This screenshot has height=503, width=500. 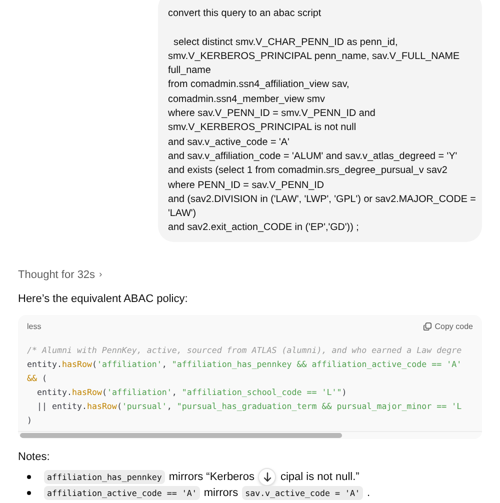 I want to click on copy-icon, so click(x=427, y=327).